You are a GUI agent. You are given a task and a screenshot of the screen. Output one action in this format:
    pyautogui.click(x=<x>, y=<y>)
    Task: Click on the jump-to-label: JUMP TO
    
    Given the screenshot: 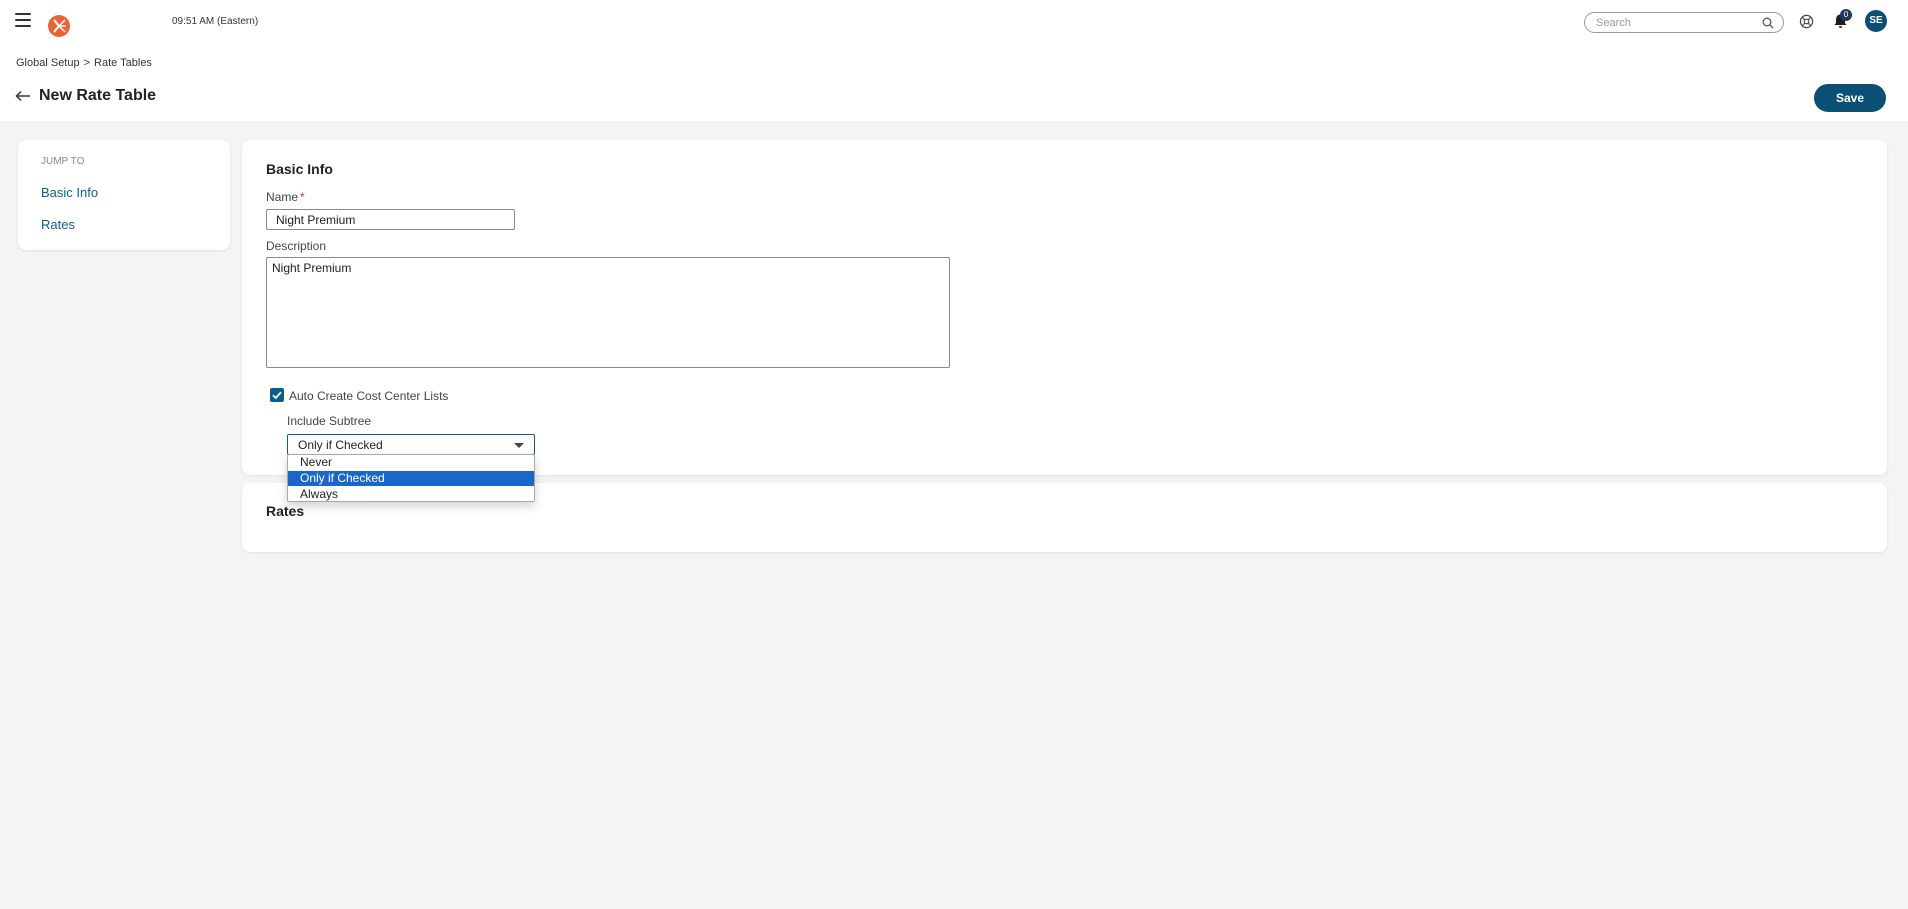 What is the action you would take?
    pyautogui.click(x=63, y=161)
    